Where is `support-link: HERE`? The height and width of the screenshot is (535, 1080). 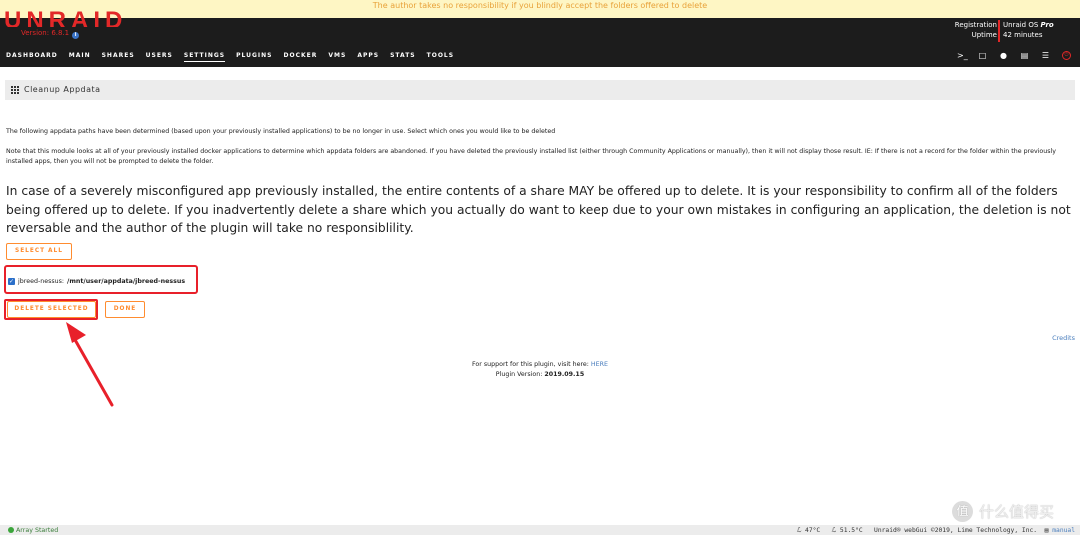
support-link: HERE is located at coordinates (599, 364).